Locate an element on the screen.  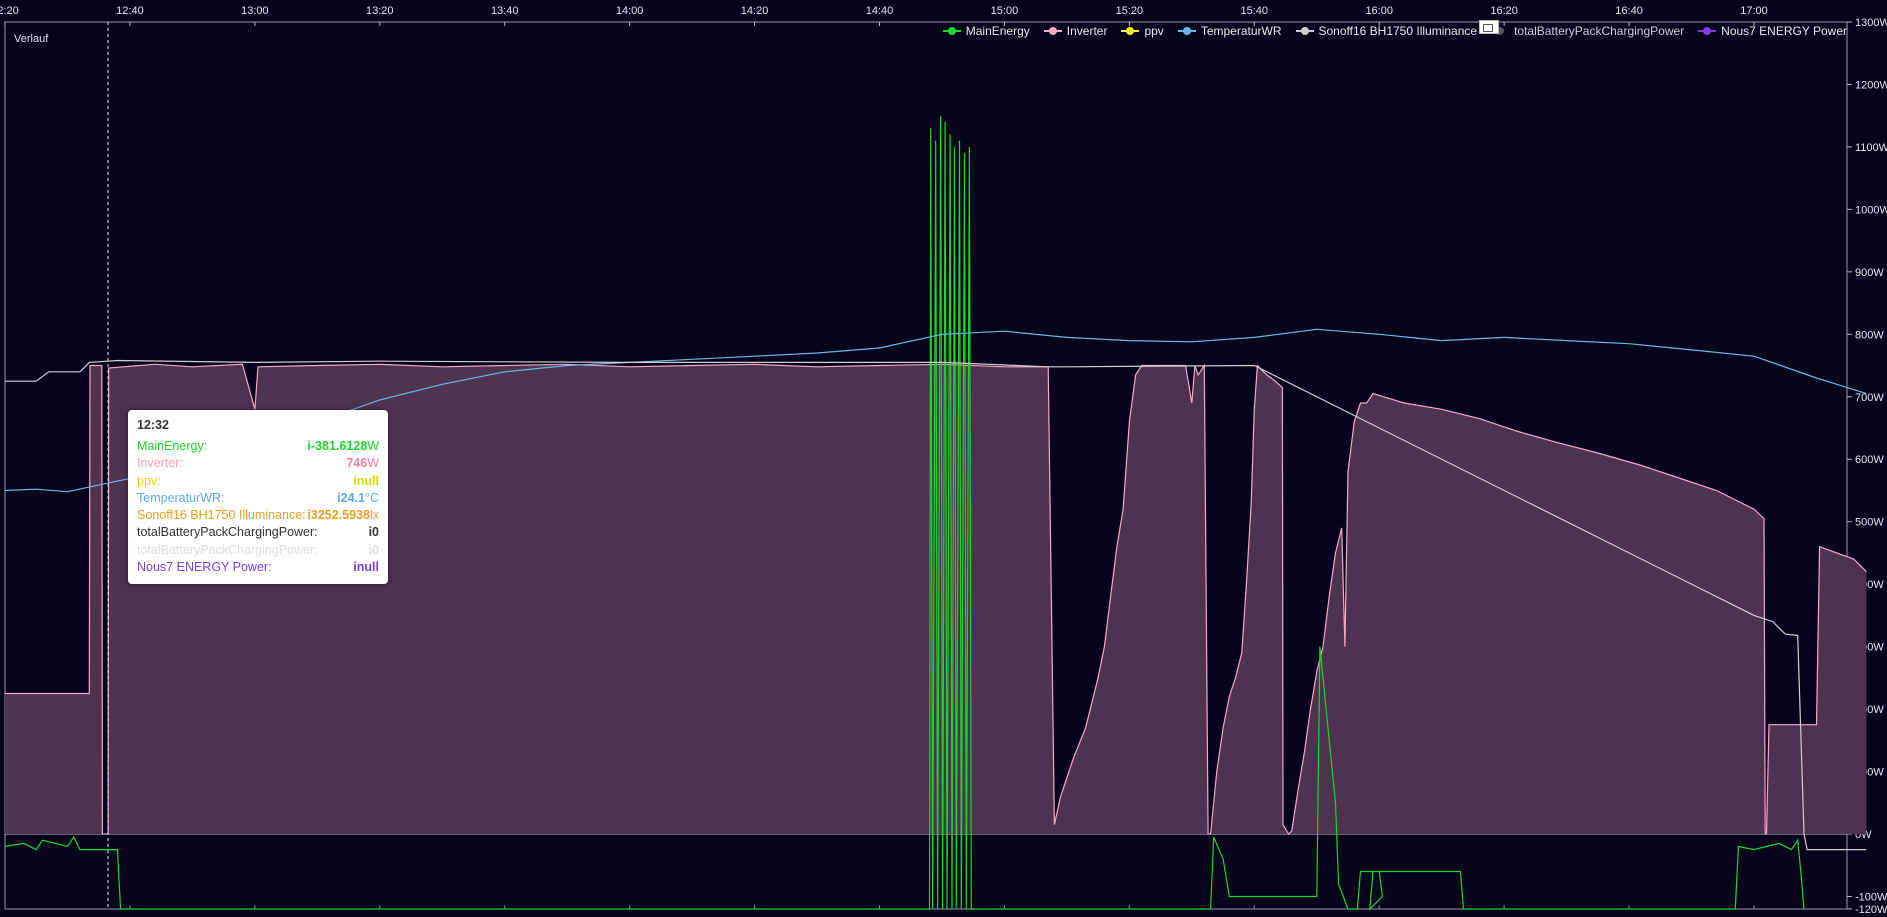
legend-label: TemperaturWR is located at coordinates (1241, 31).